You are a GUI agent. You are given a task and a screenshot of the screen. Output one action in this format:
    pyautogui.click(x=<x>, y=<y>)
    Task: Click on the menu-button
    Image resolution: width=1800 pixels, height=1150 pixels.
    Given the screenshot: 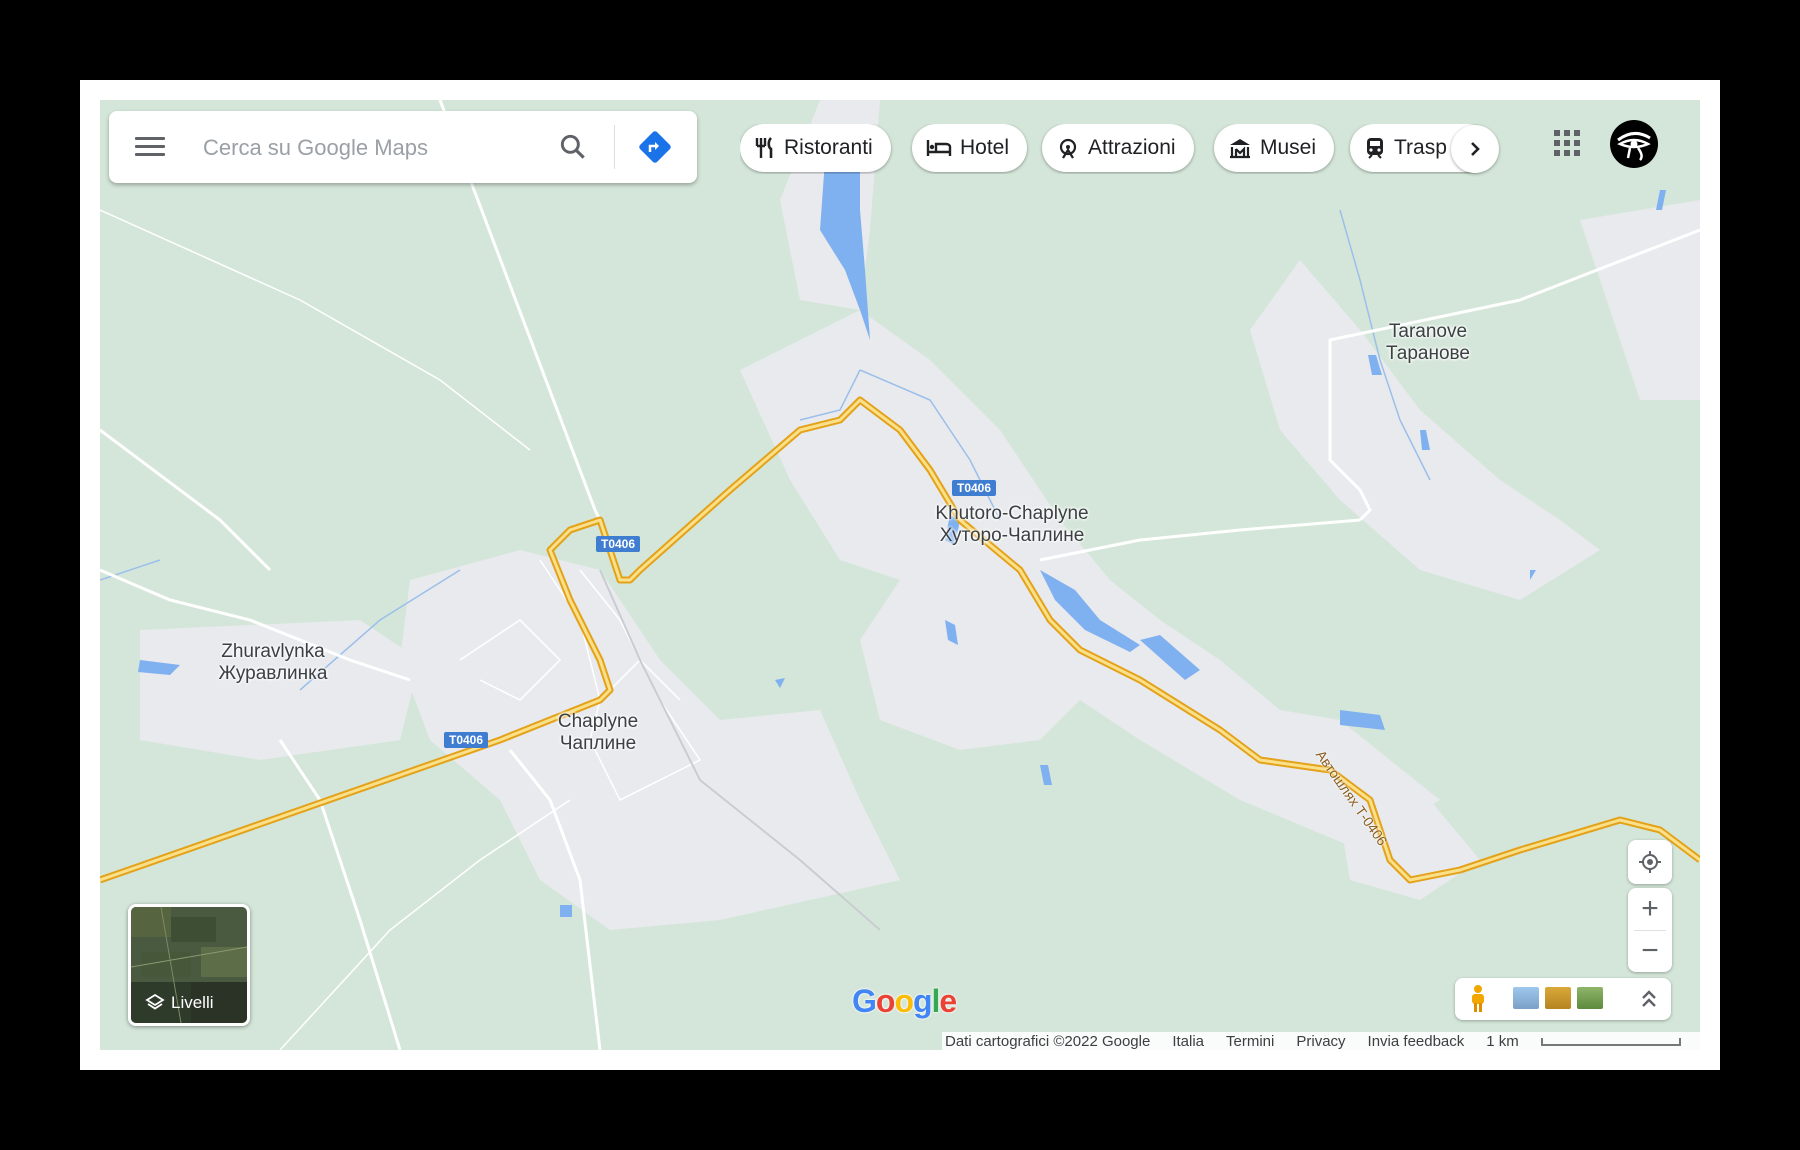 What is the action you would take?
    pyautogui.click(x=150, y=147)
    